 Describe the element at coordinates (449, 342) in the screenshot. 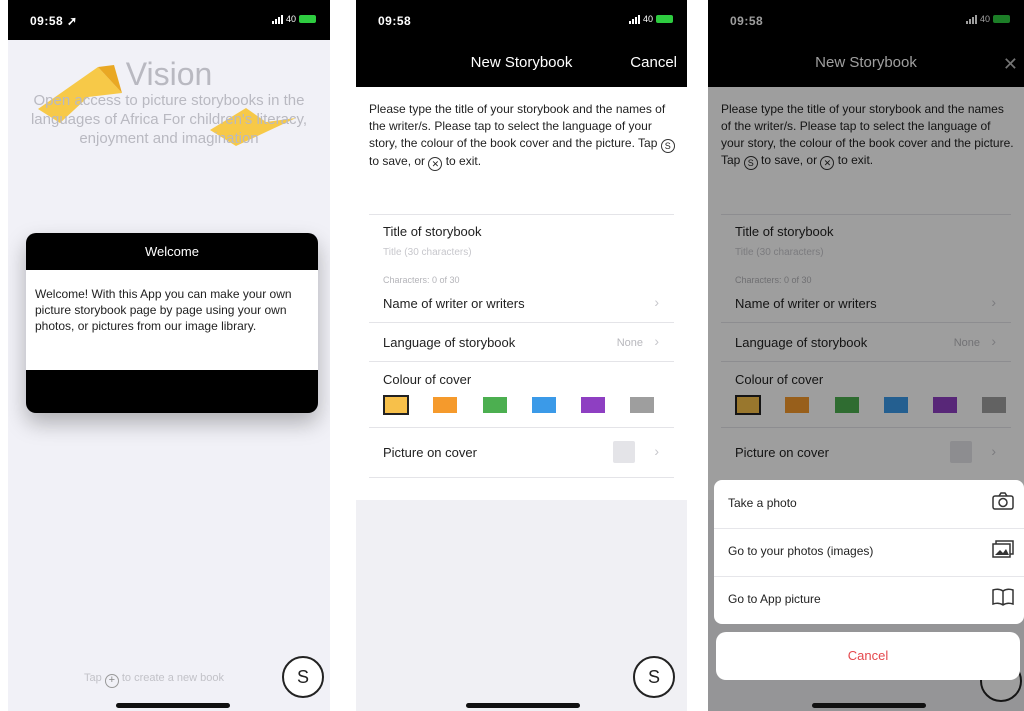

I see `language-row: Language of storybook` at that location.